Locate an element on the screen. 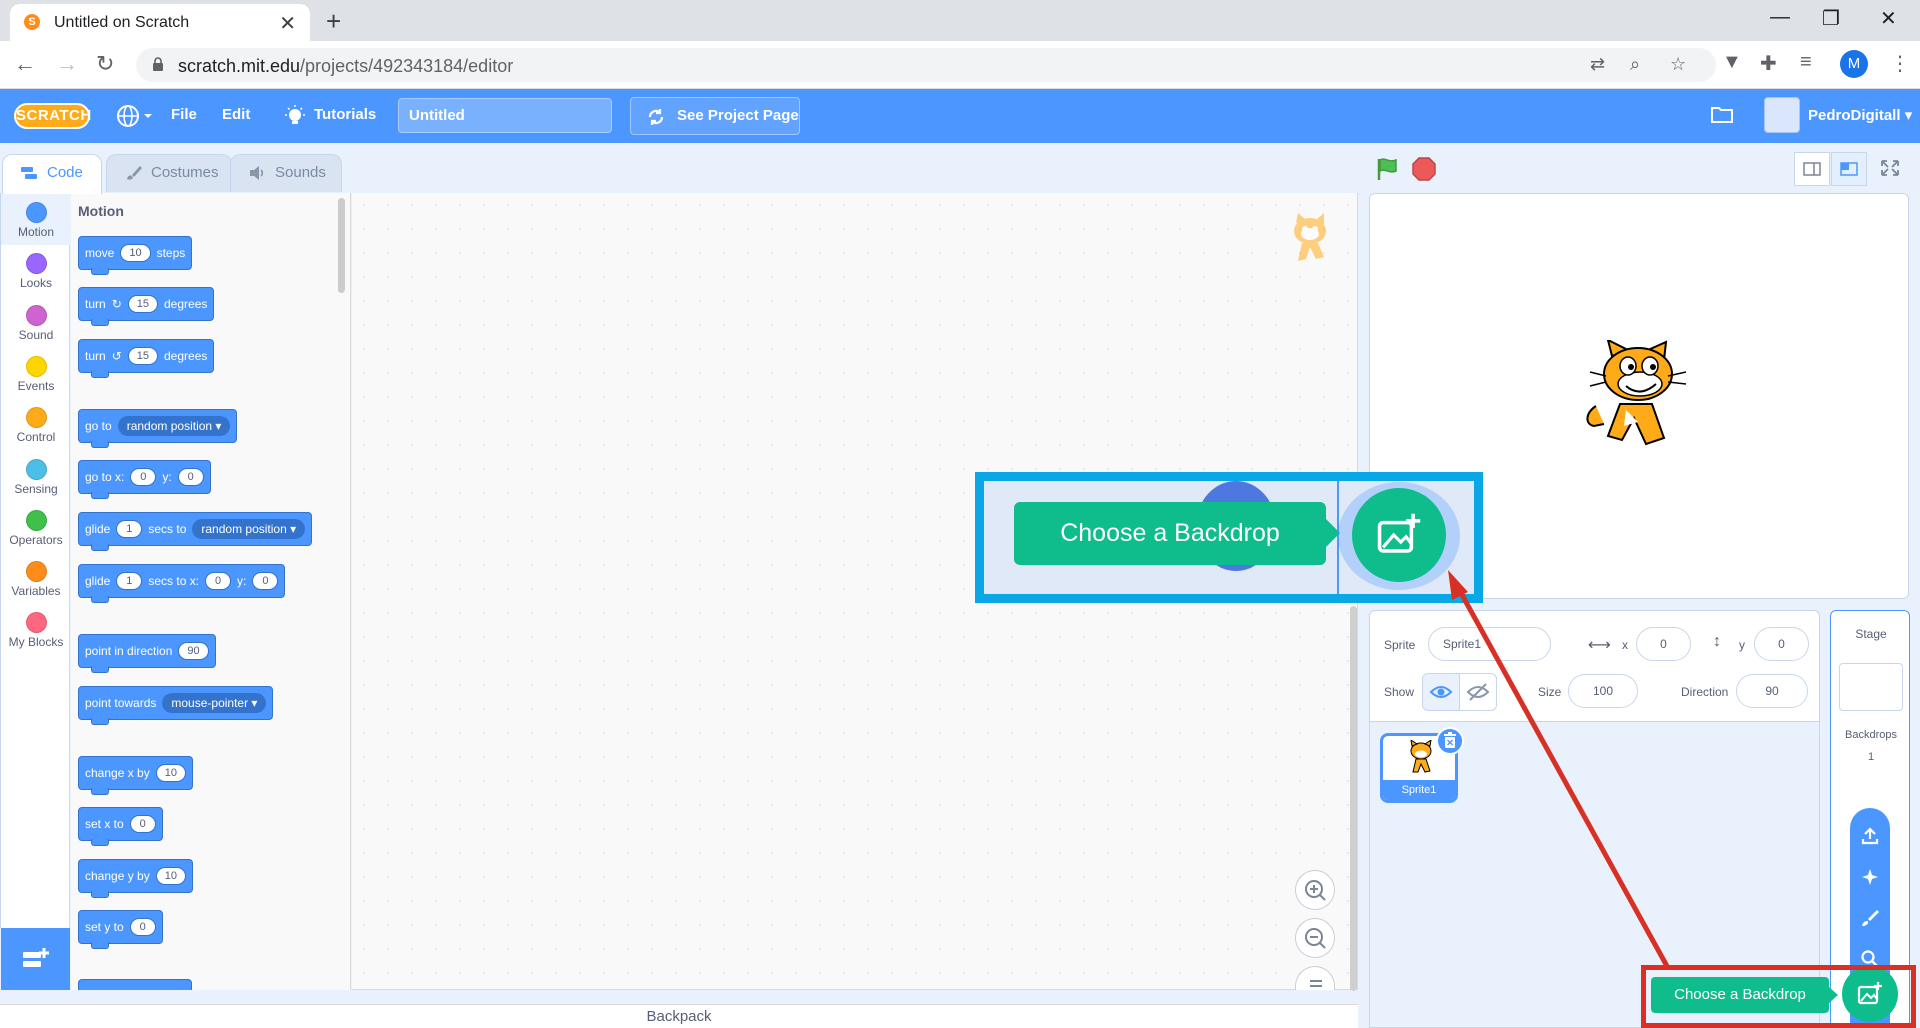  block-glide-xy: glide 1 secs to x: 0 y: 0 is located at coordinates (182, 583).